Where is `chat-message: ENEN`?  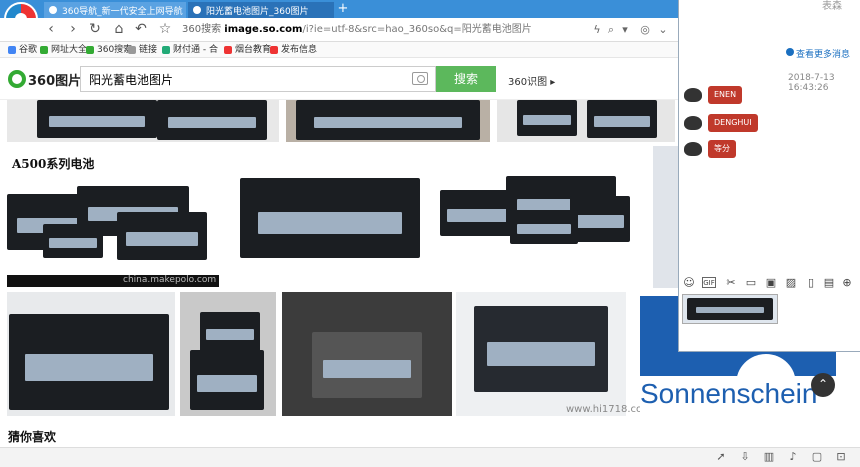
chat-message: ENEN is located at coordinates (725, 95).